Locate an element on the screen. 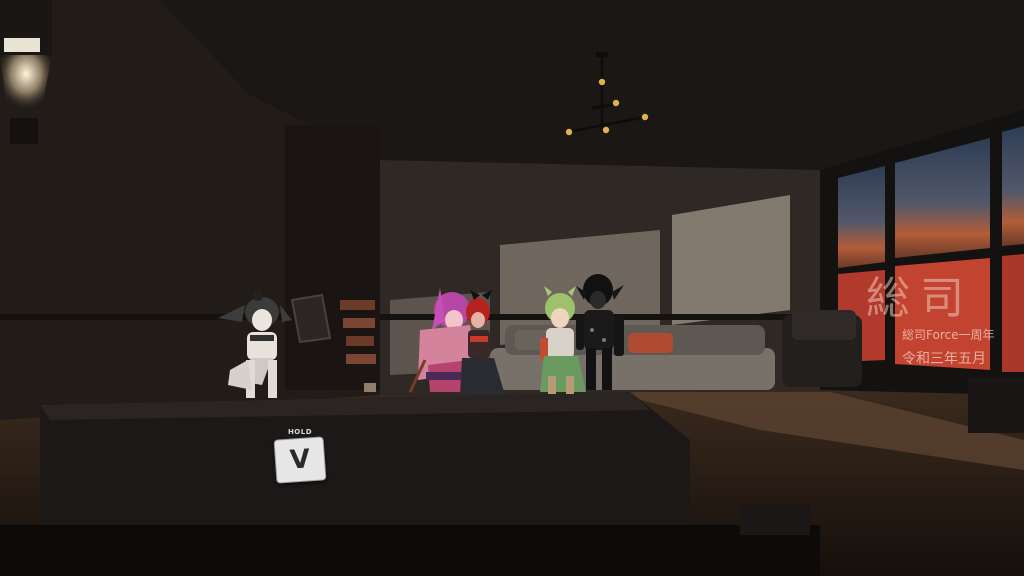 This screenshot has height=576, width=1024. window-sign-pane is located at coordinates (1013, 313).